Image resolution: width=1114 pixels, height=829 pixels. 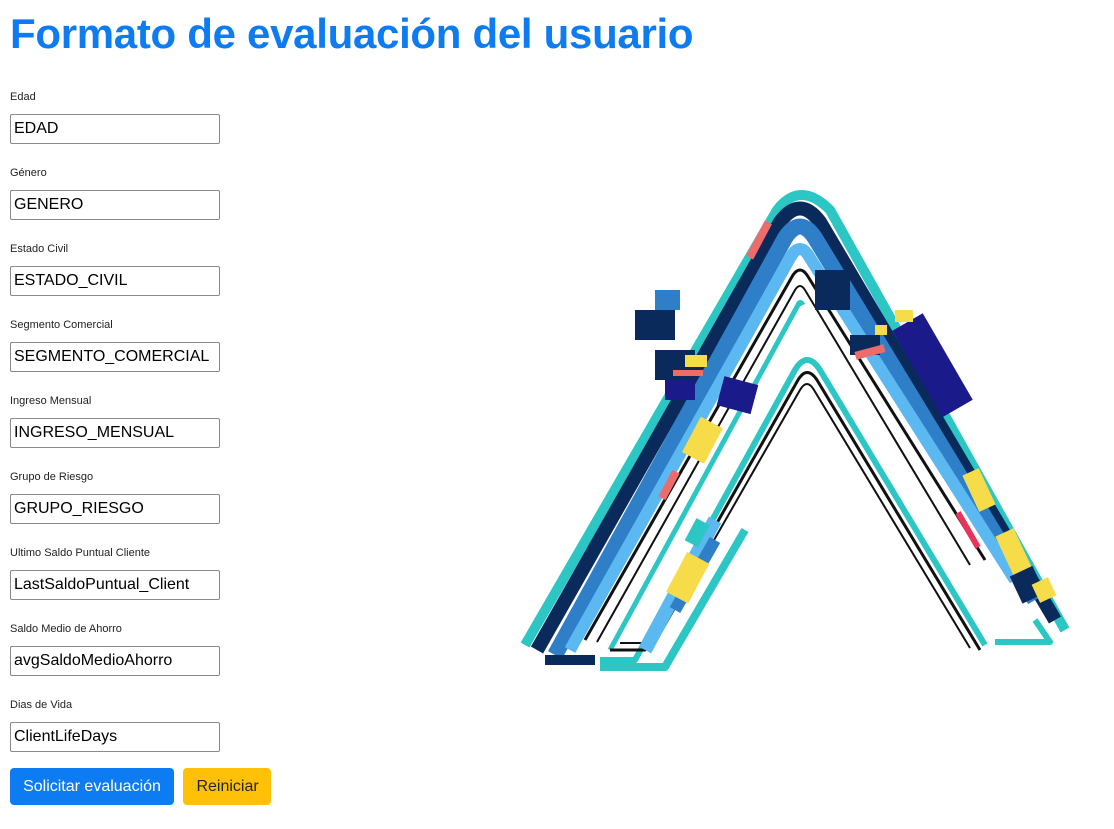 I want to click on field-ingreso-mensual: Ingreso Mensual, so click(x=160, y=432).